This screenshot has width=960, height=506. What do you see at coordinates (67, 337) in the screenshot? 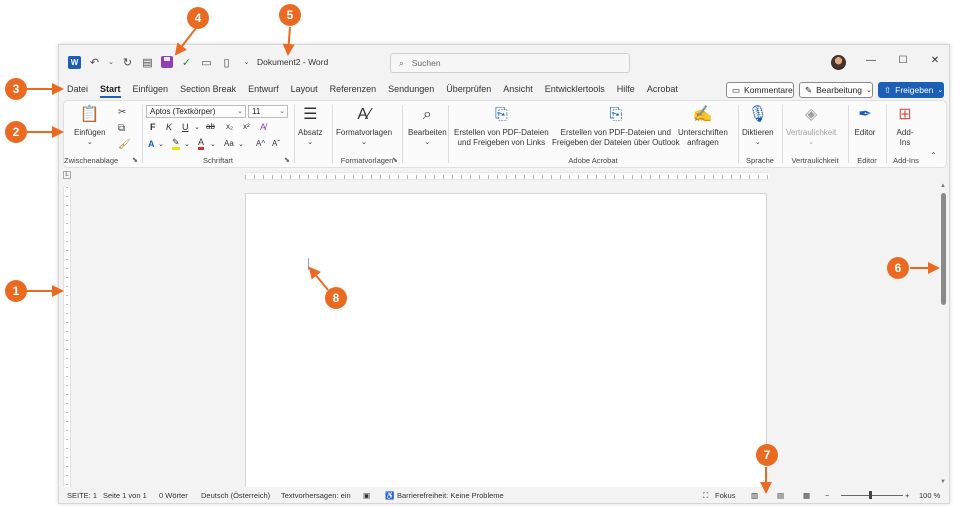
I see `vertical-ruler` at bounding box center [67, 337].